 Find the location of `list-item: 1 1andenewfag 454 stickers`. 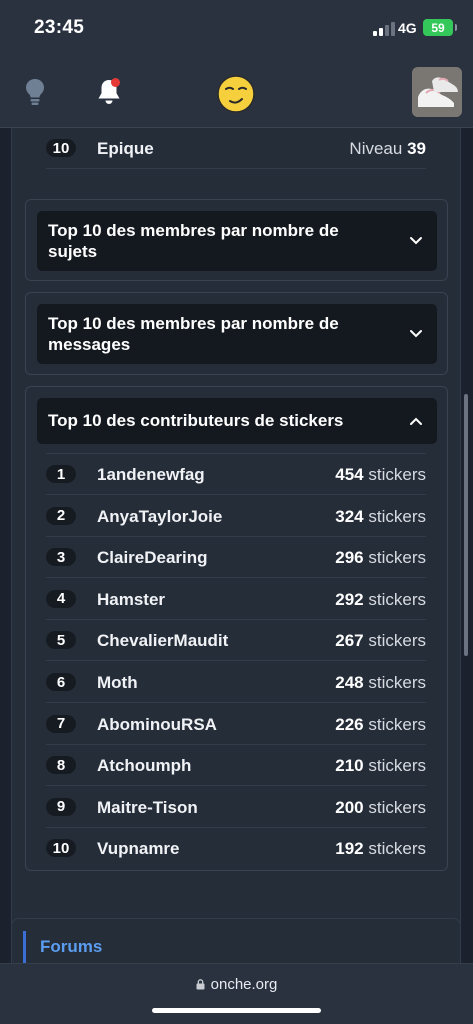

list-item: 1 1andenewfag 454 stickers is located at coordinates (236, 474).